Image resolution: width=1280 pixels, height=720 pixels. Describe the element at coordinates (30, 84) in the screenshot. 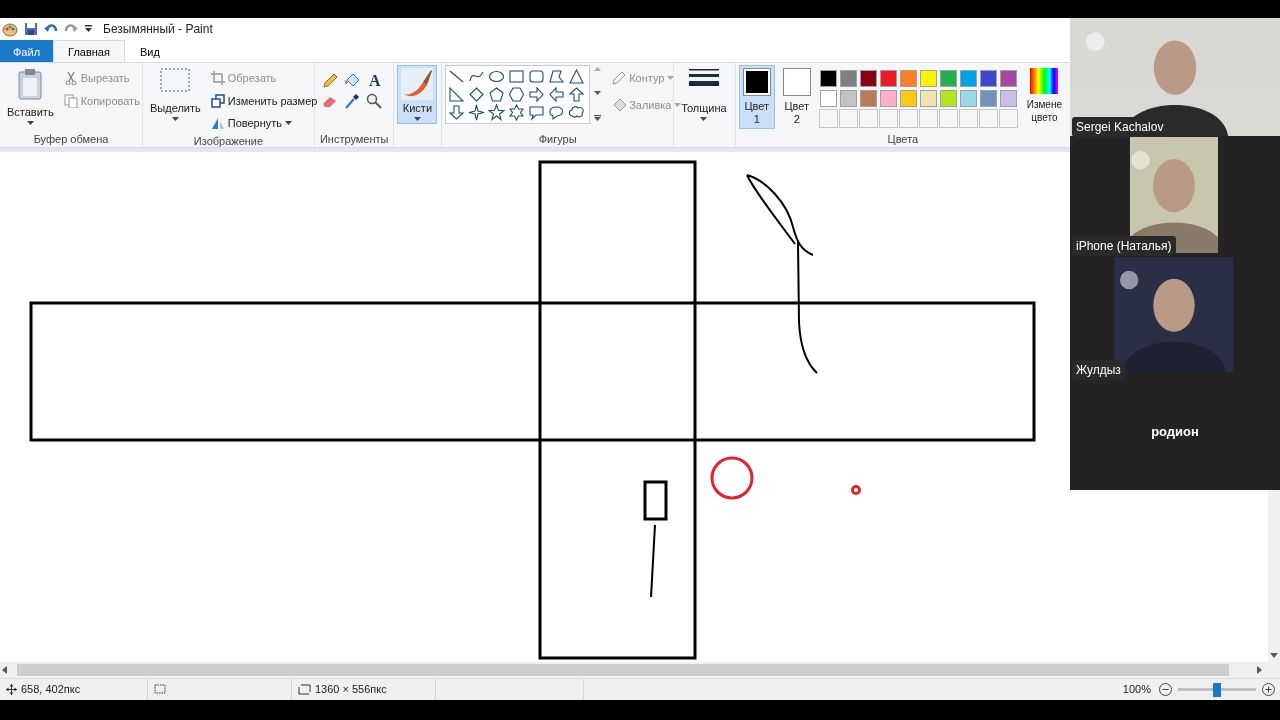

I see `clipboard-icon` at that location.